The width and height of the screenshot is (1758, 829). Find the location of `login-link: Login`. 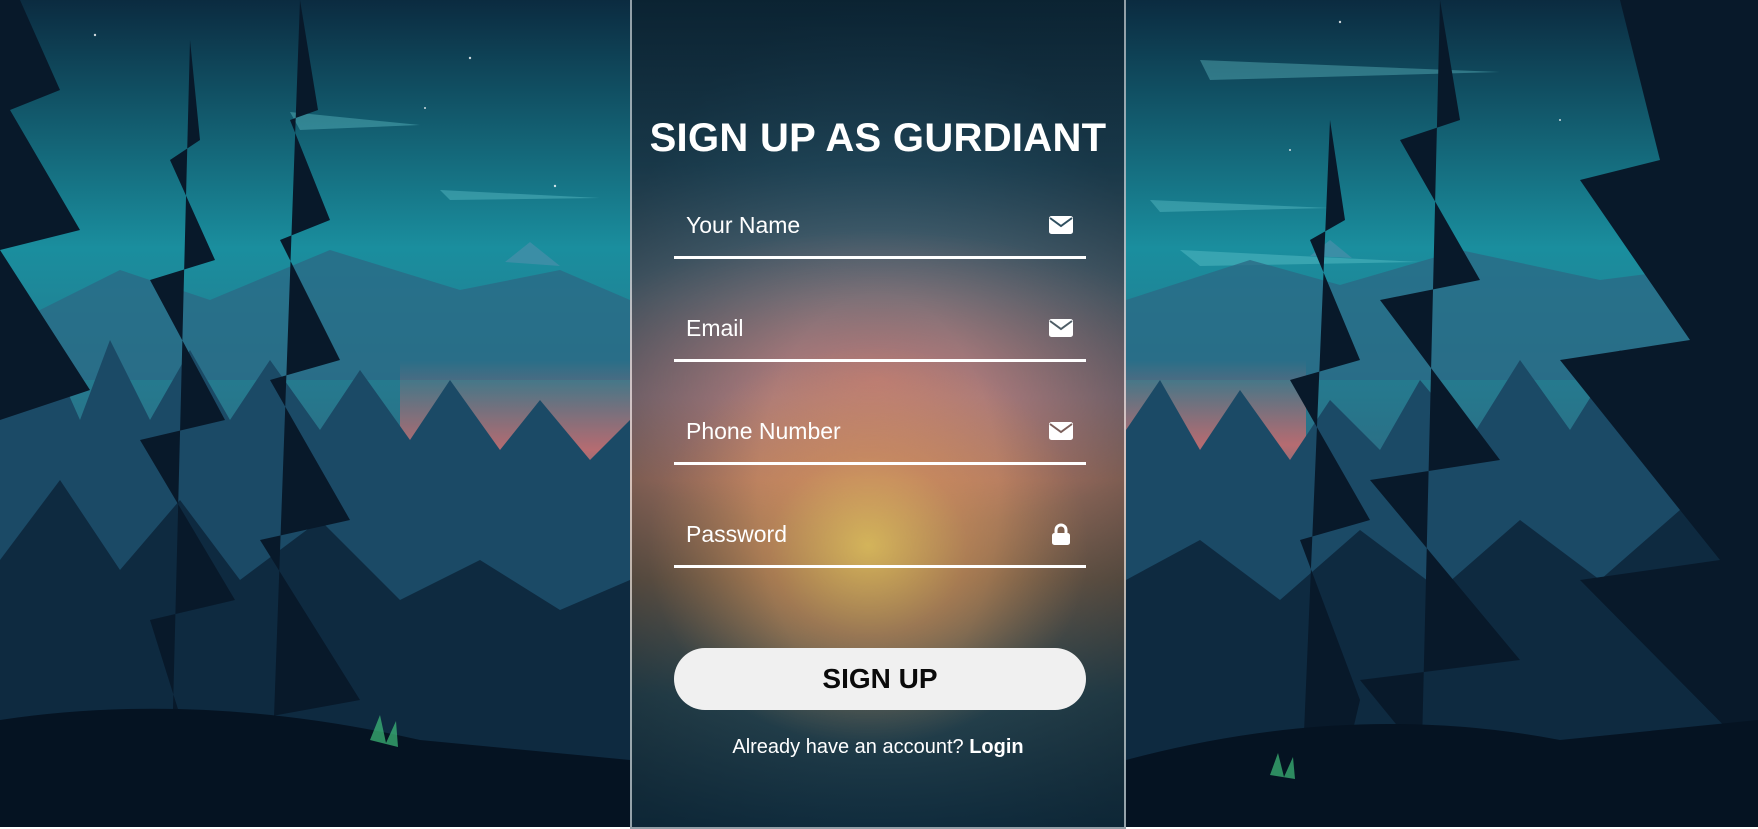

login-link: Login is located at coordinates (996, 747).